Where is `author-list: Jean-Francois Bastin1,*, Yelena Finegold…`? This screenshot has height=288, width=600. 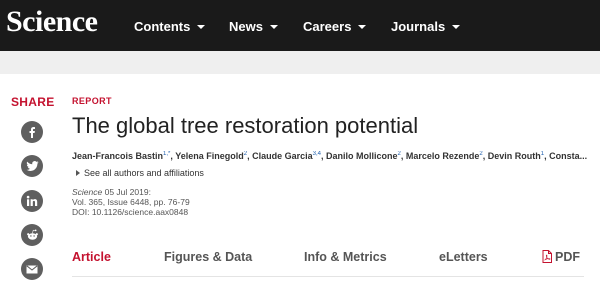
author-list: Jean-Francois Bastin1,*, Yelena Finegold… is located at coordinates (329, 156).